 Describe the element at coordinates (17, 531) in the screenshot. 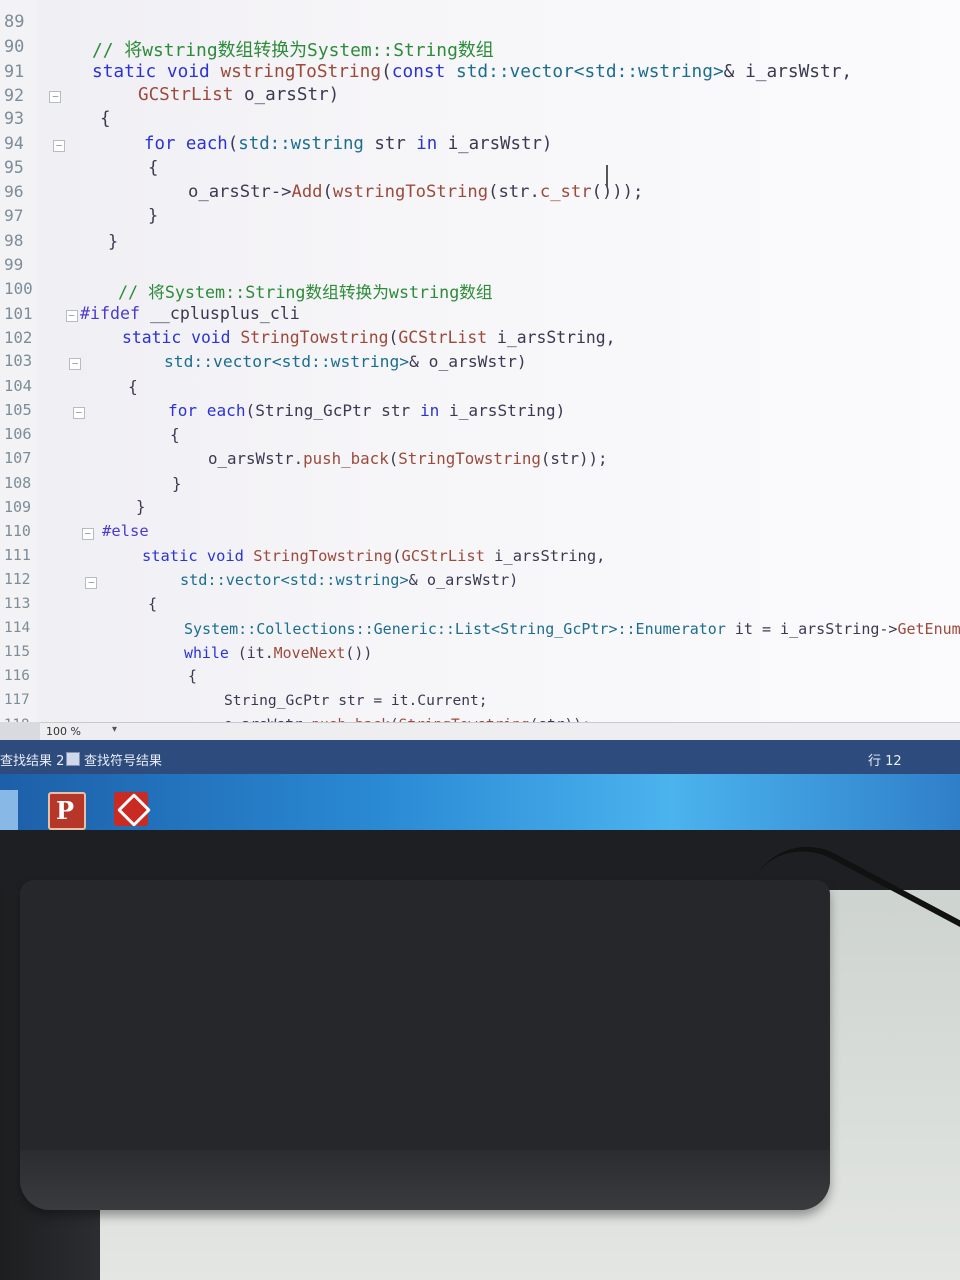

I see `line-number: 110` at that location.